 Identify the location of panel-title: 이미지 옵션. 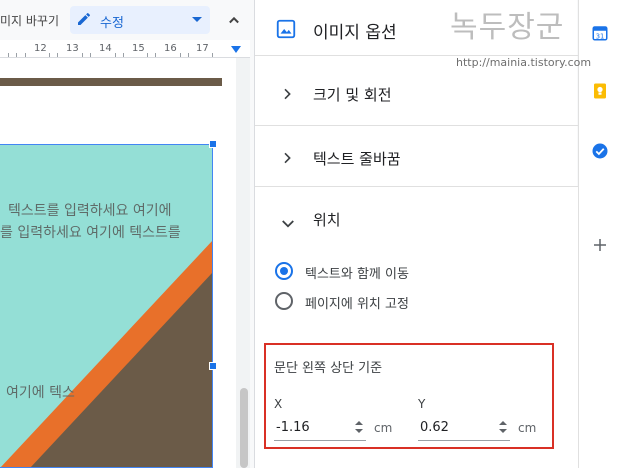
(355, 33).